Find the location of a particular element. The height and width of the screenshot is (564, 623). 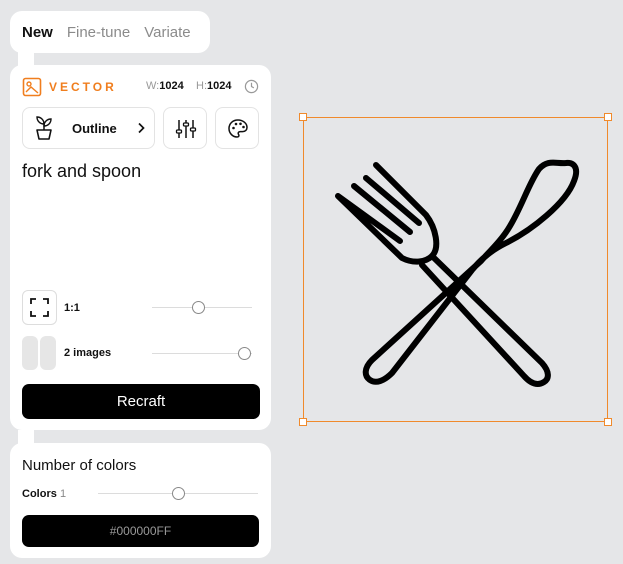

chevron-right-icon is located at coordinates (141, 128).